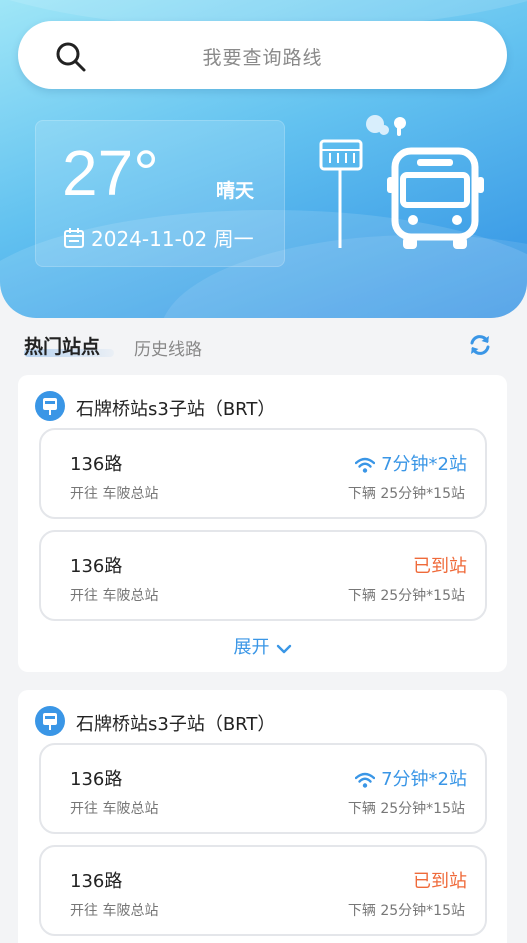 The image size is (527, 943). Describe the element at coordinates (235, 191) in the screenshot. I see `weather-condition: 晴天` at that location.